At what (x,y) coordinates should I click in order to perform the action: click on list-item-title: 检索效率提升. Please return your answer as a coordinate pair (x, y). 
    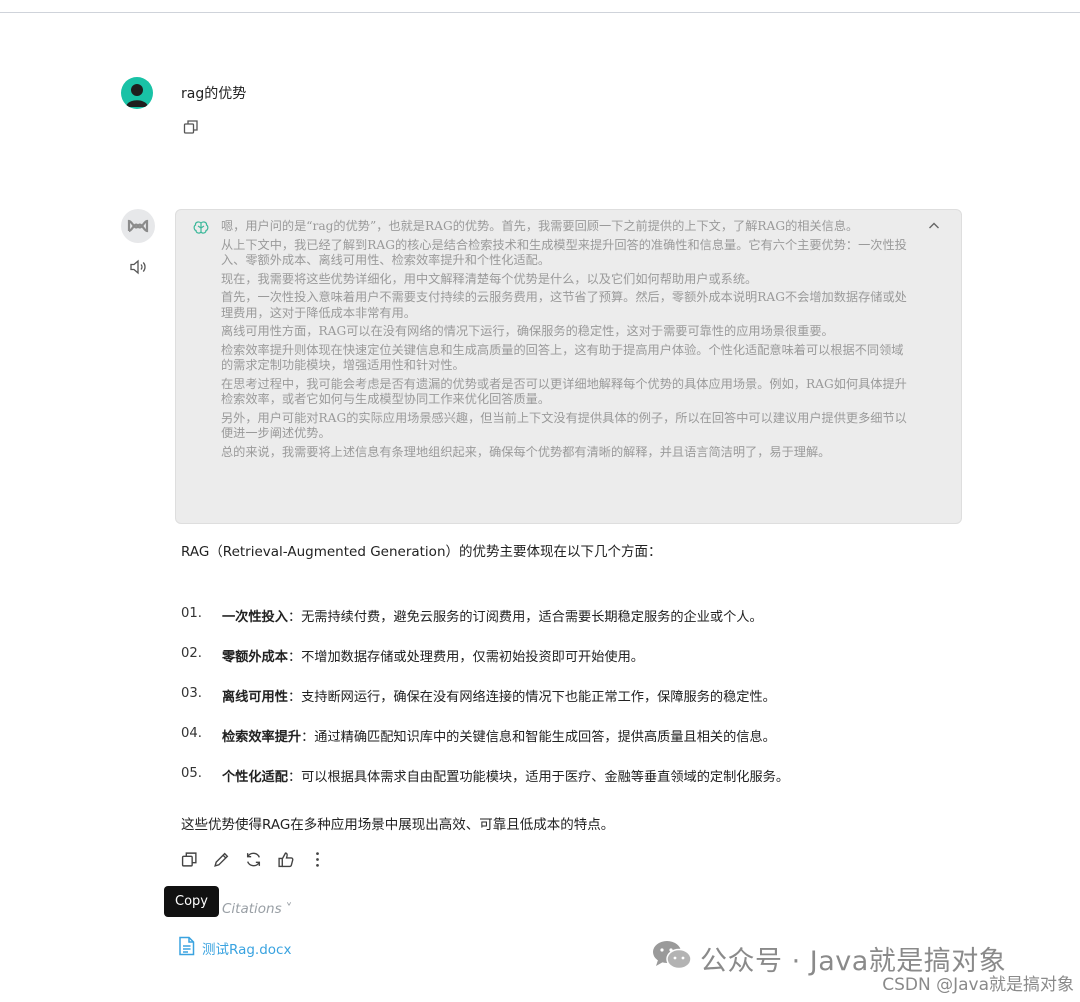
    Looking at the image, I should click on (262, 737).